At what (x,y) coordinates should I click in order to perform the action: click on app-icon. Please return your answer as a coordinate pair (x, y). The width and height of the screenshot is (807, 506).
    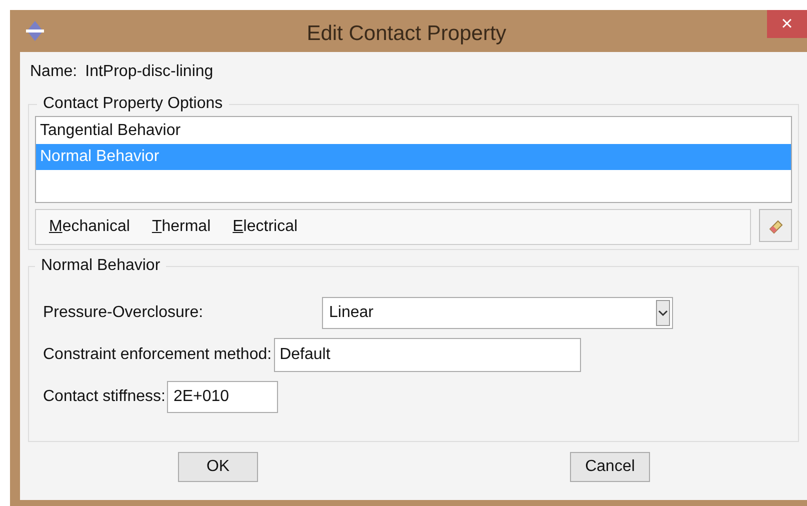
    Looking at the image, I should click on (35, 31).